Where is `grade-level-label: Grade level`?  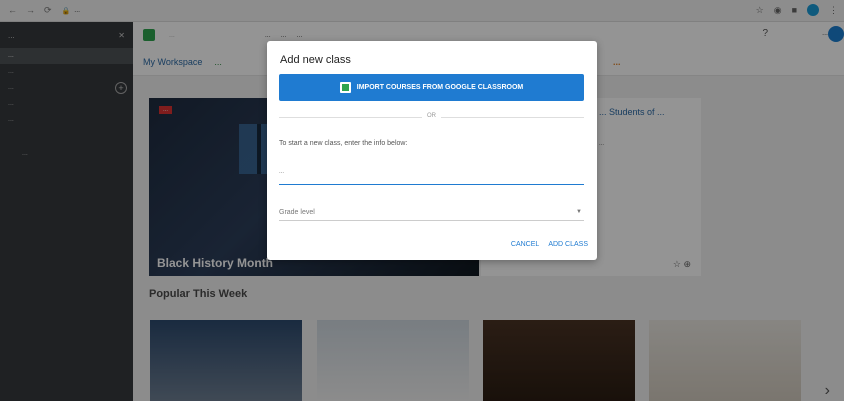
grade-level-label: Grade level is located at coordinates (297, 212).